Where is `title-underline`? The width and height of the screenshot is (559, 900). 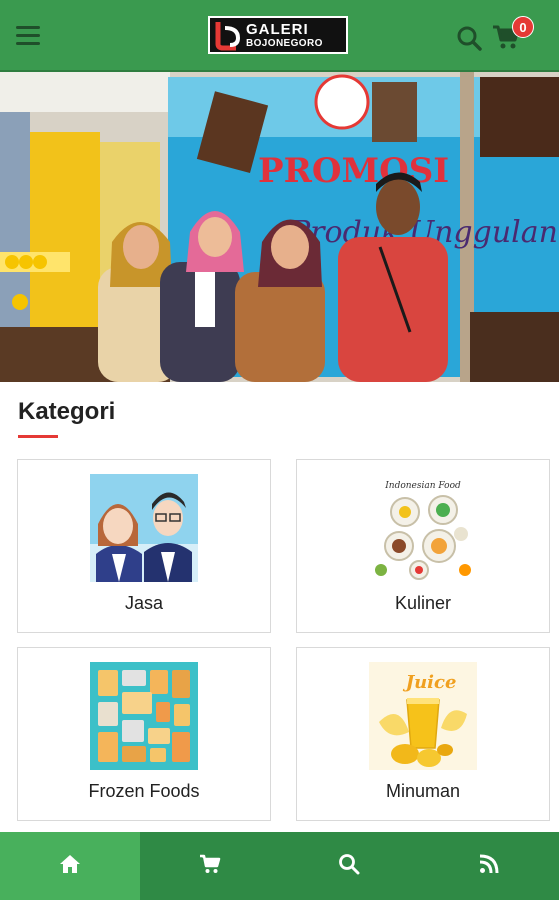
title-underline is located at coordinates (38, 436).